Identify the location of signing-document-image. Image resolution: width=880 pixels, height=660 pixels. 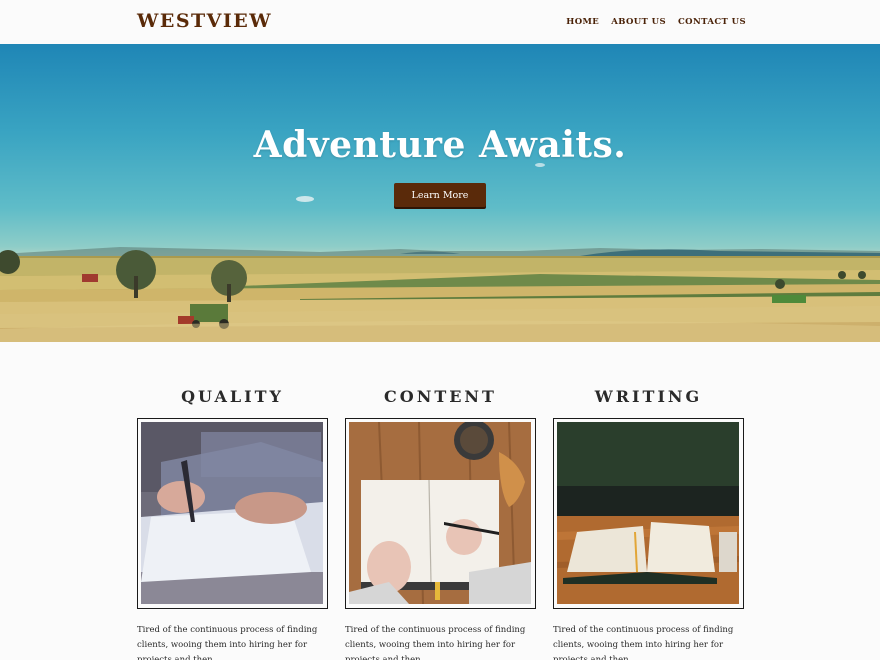
(232, 513).